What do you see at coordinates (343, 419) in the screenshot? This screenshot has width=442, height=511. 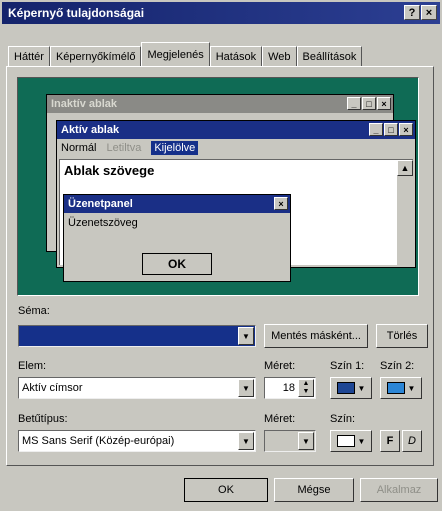 I see `font-color-label: Szín:` at bounding box center [343, 419].